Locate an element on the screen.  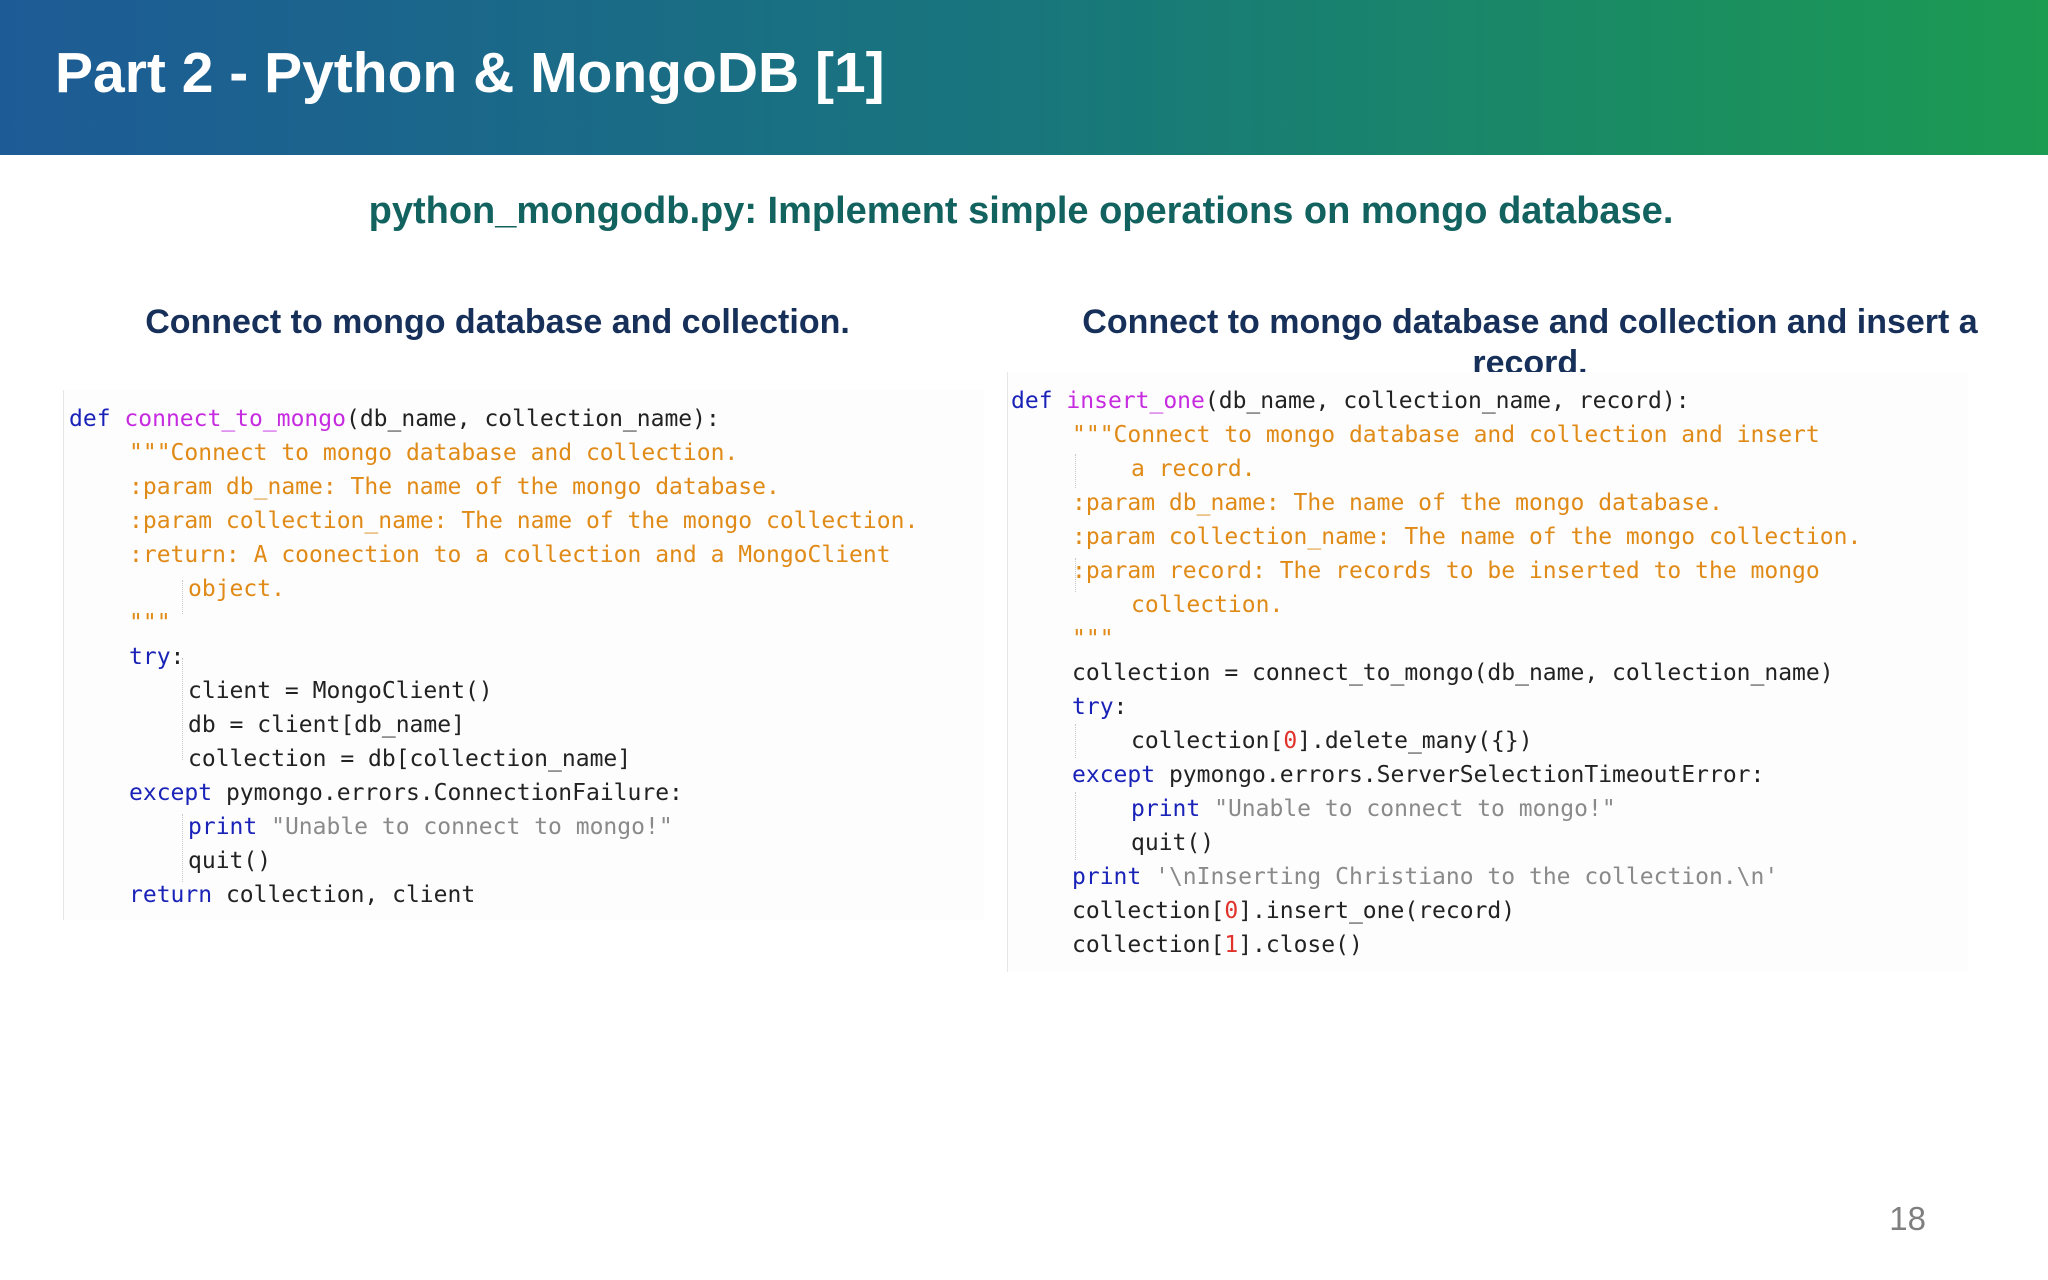
code-line: collection[0].insert_one(record) is located at coordinates (1293, 911).